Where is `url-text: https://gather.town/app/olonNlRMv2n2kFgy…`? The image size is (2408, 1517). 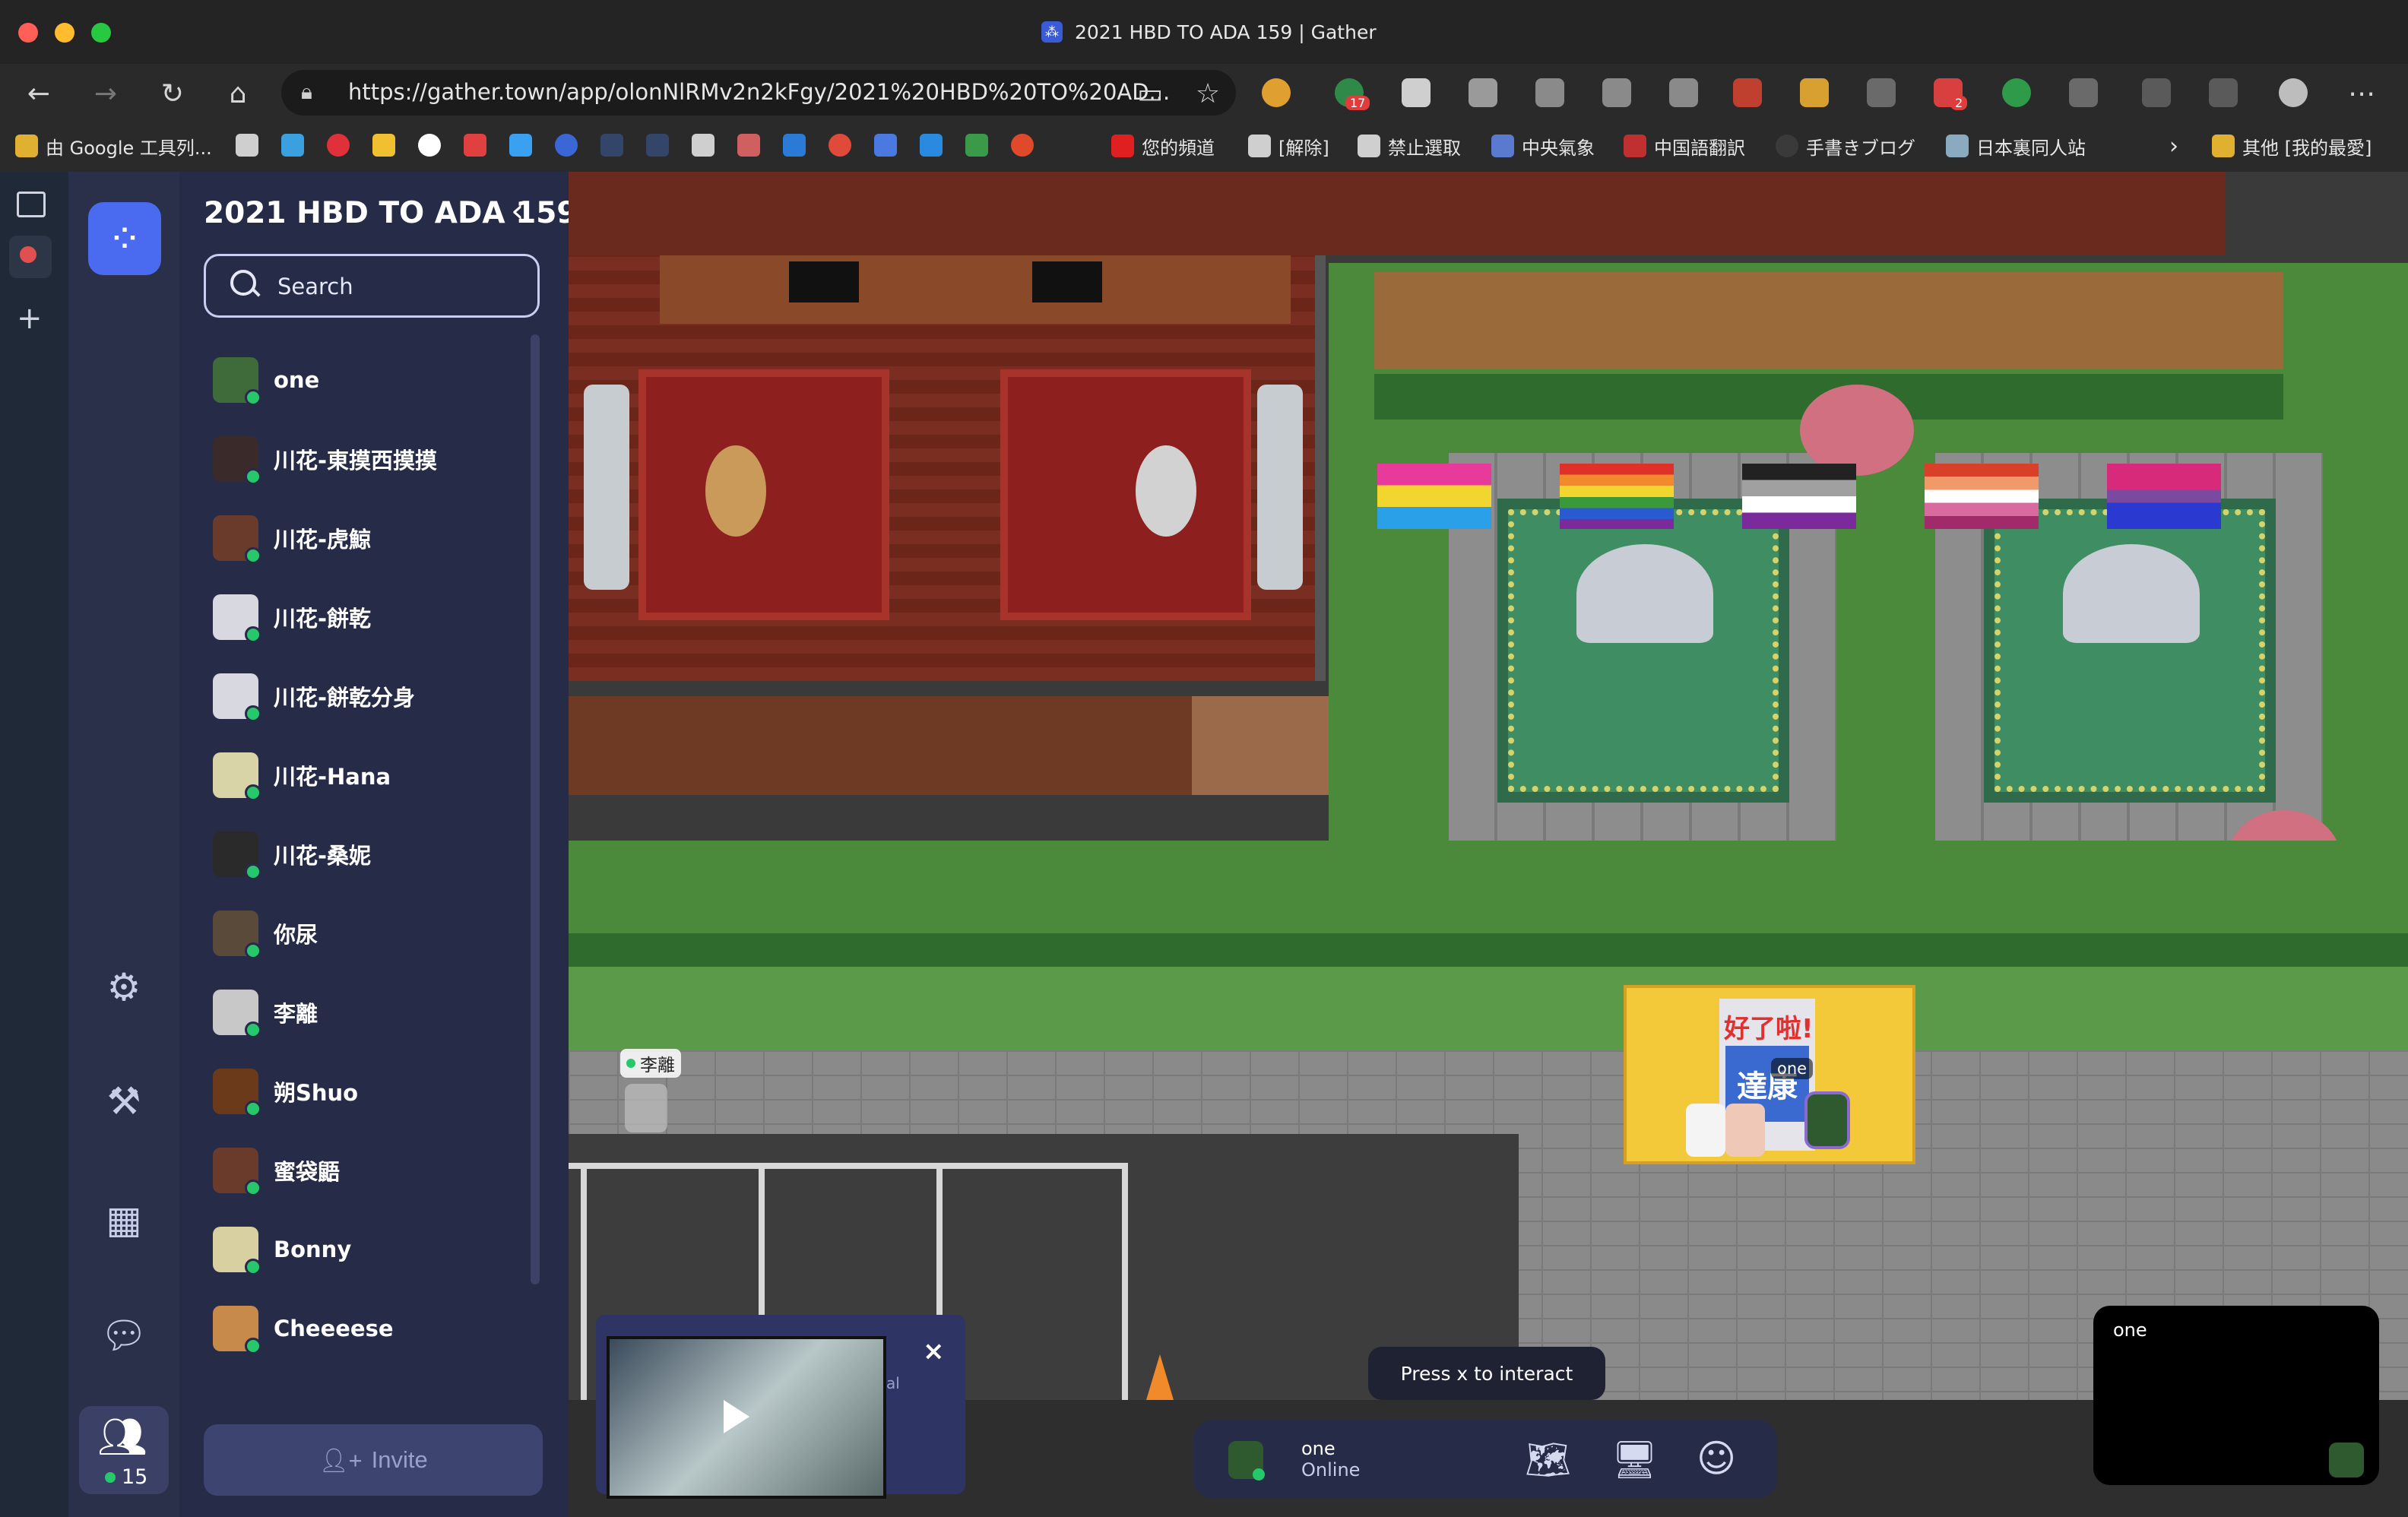 url-text: https://gather.town/app/olonNlRMv2n2kFgy… is located at coordinates (759, 92).